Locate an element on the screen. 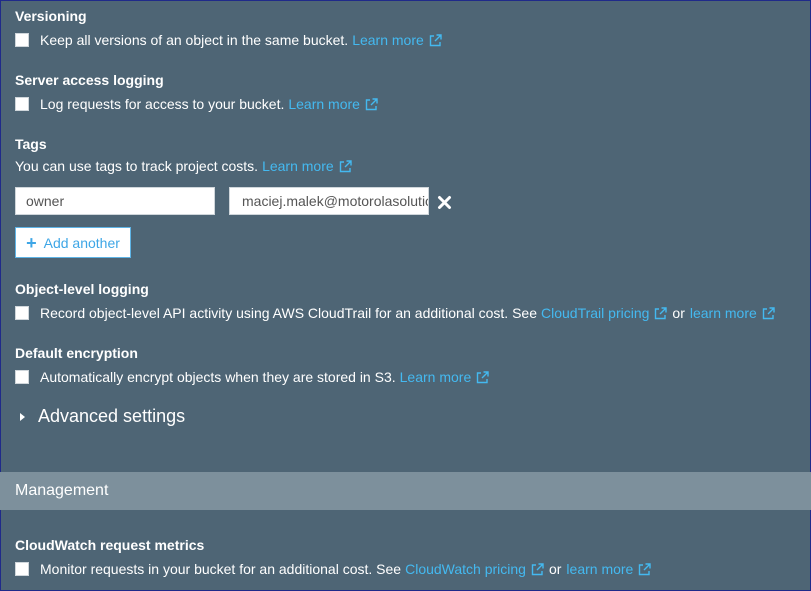  cloudtrail-pricing-link: CloudTrail pricing is located at coordinates (604, 313).